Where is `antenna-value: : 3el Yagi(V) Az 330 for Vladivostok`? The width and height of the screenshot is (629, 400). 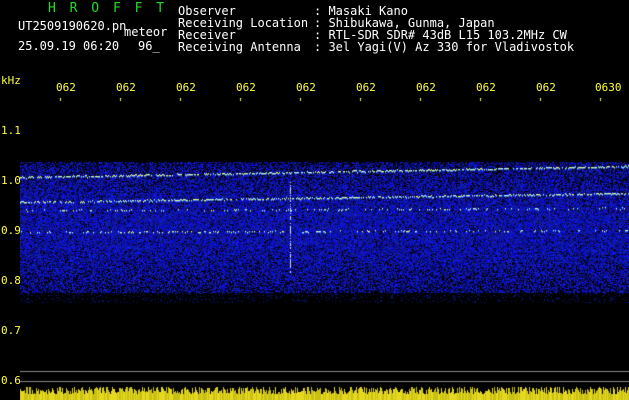 antenna-value: : 3el Yagi(V) Az 330 for Vladivostok is located at coordinates (444, 47).